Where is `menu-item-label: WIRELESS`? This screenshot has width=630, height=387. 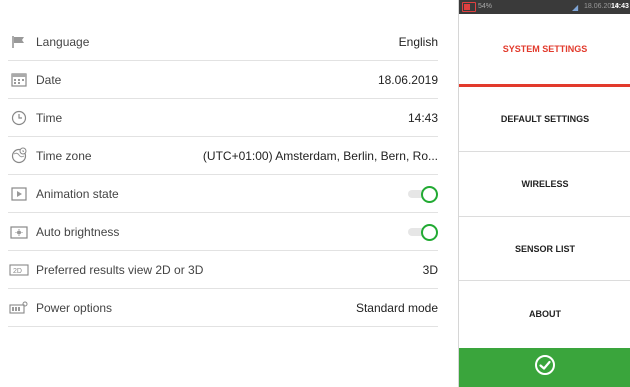
menu-item-label: WIRELESS is located at coordinates (545, 184).